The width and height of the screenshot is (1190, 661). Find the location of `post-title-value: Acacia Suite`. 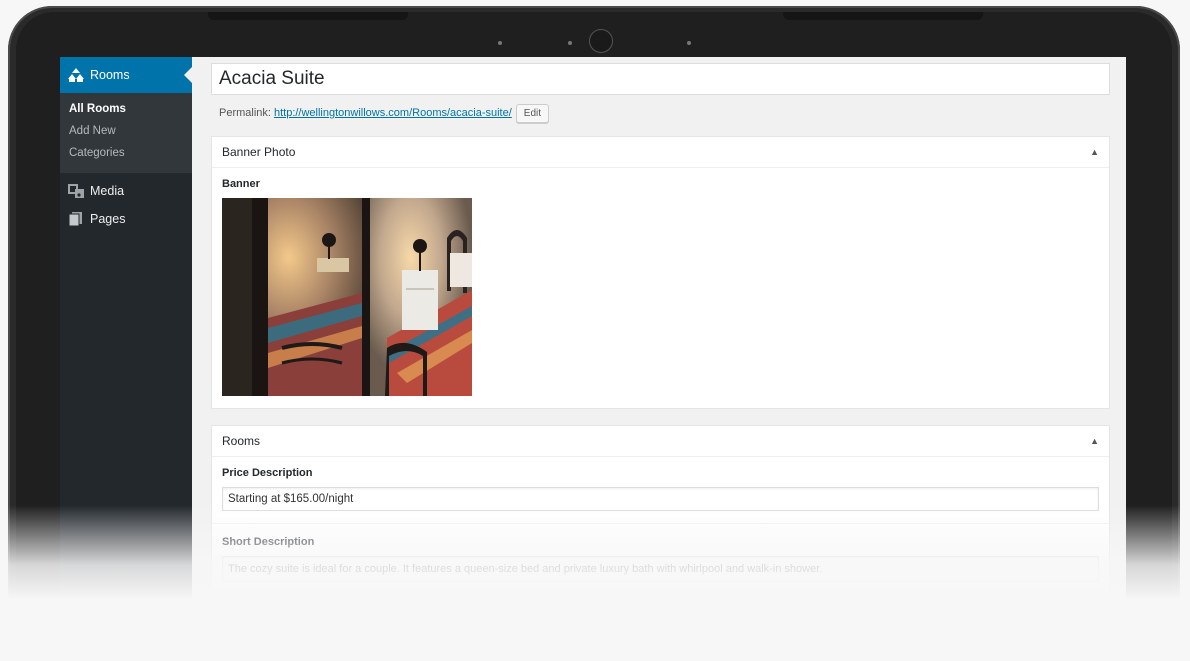

post-title-value: Acacia Suite is located at coordinates (272, 78).